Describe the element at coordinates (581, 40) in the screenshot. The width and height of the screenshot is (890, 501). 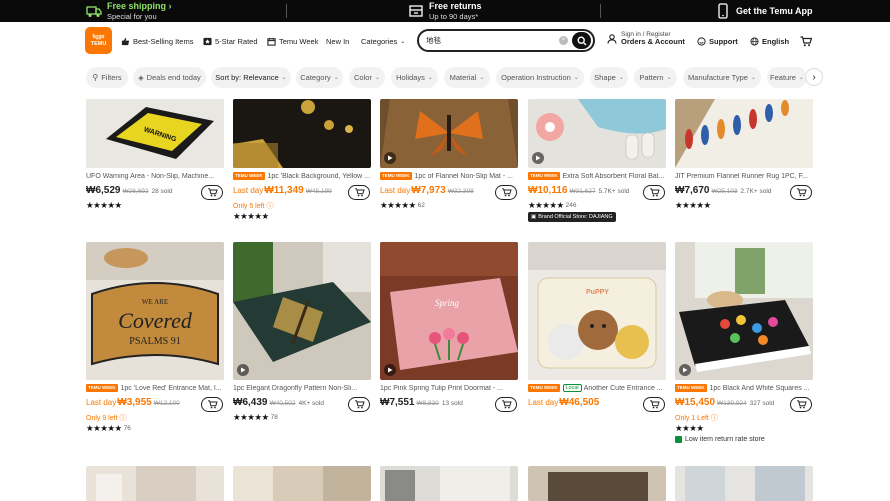
I see `search-button` at that location.